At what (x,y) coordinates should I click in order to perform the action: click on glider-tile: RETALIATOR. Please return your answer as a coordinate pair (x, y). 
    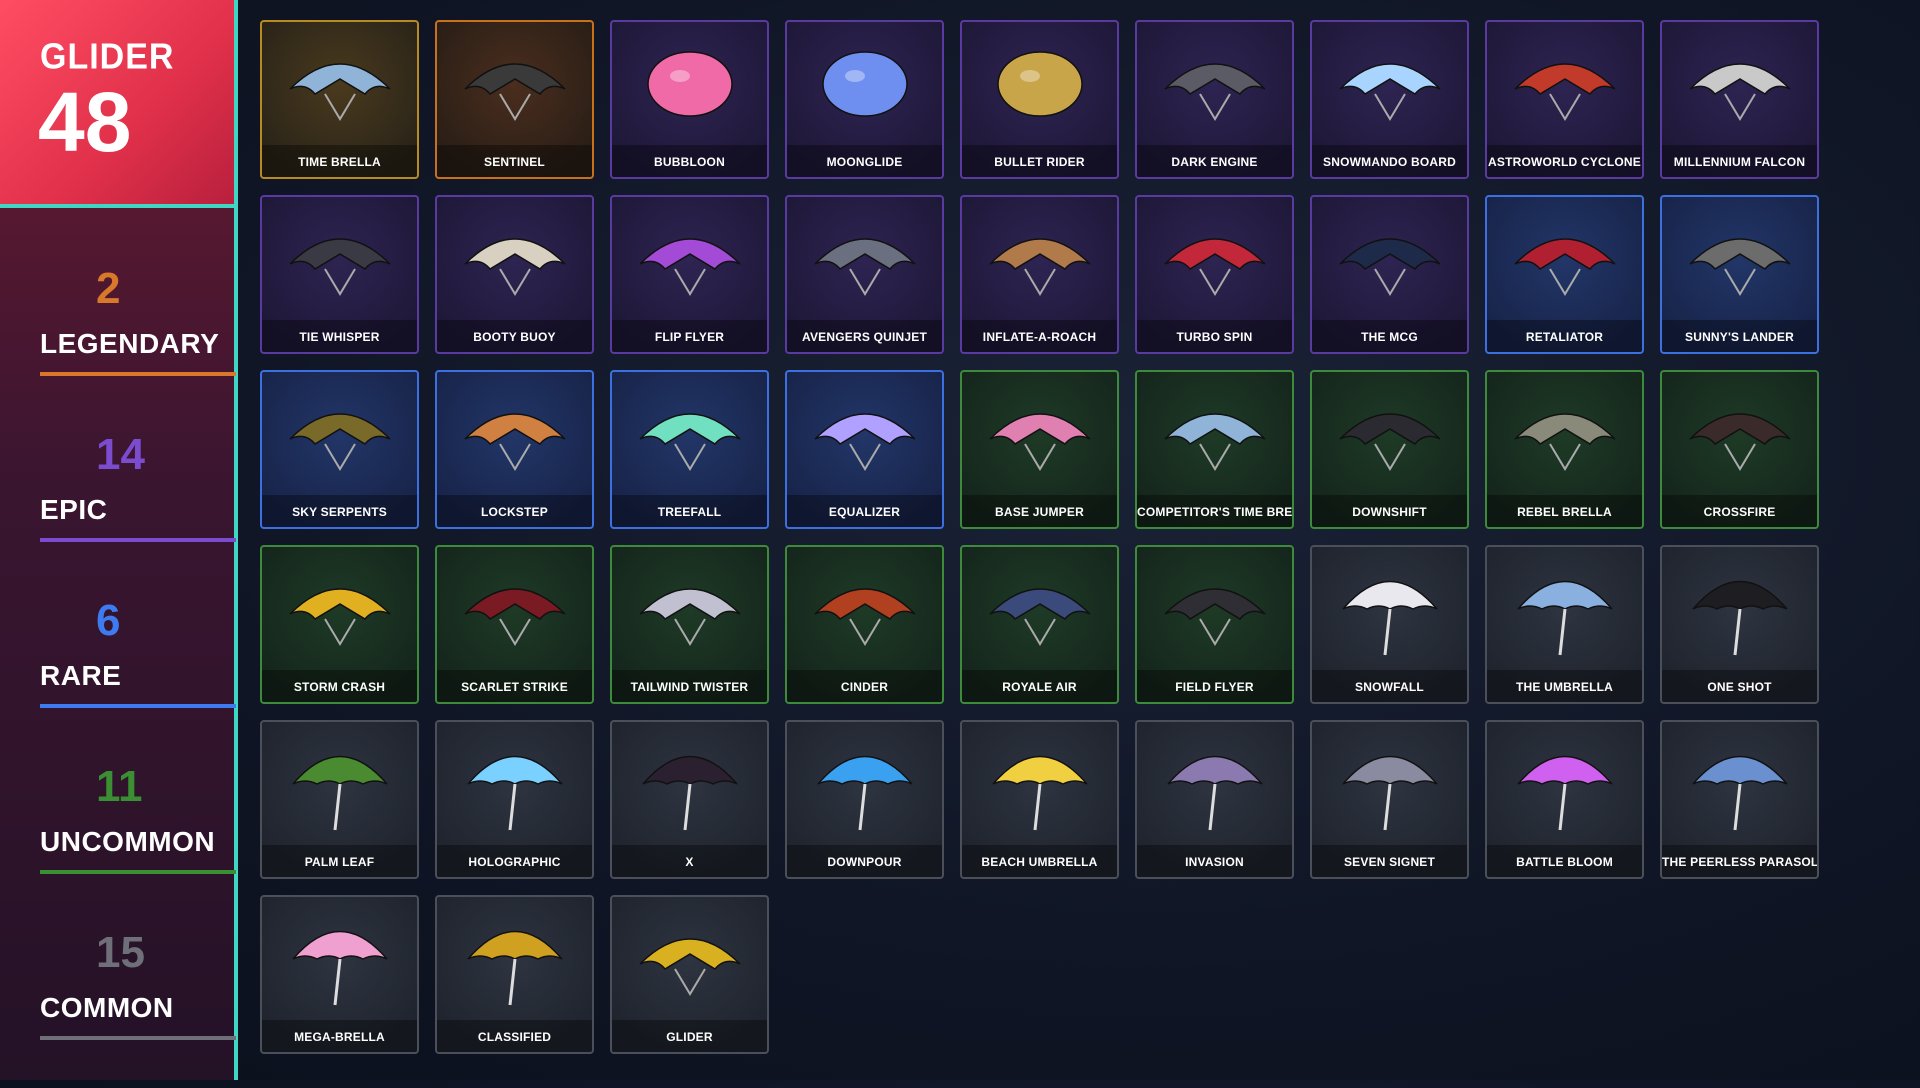
    Looking at the image, I should click on (1564, 274).